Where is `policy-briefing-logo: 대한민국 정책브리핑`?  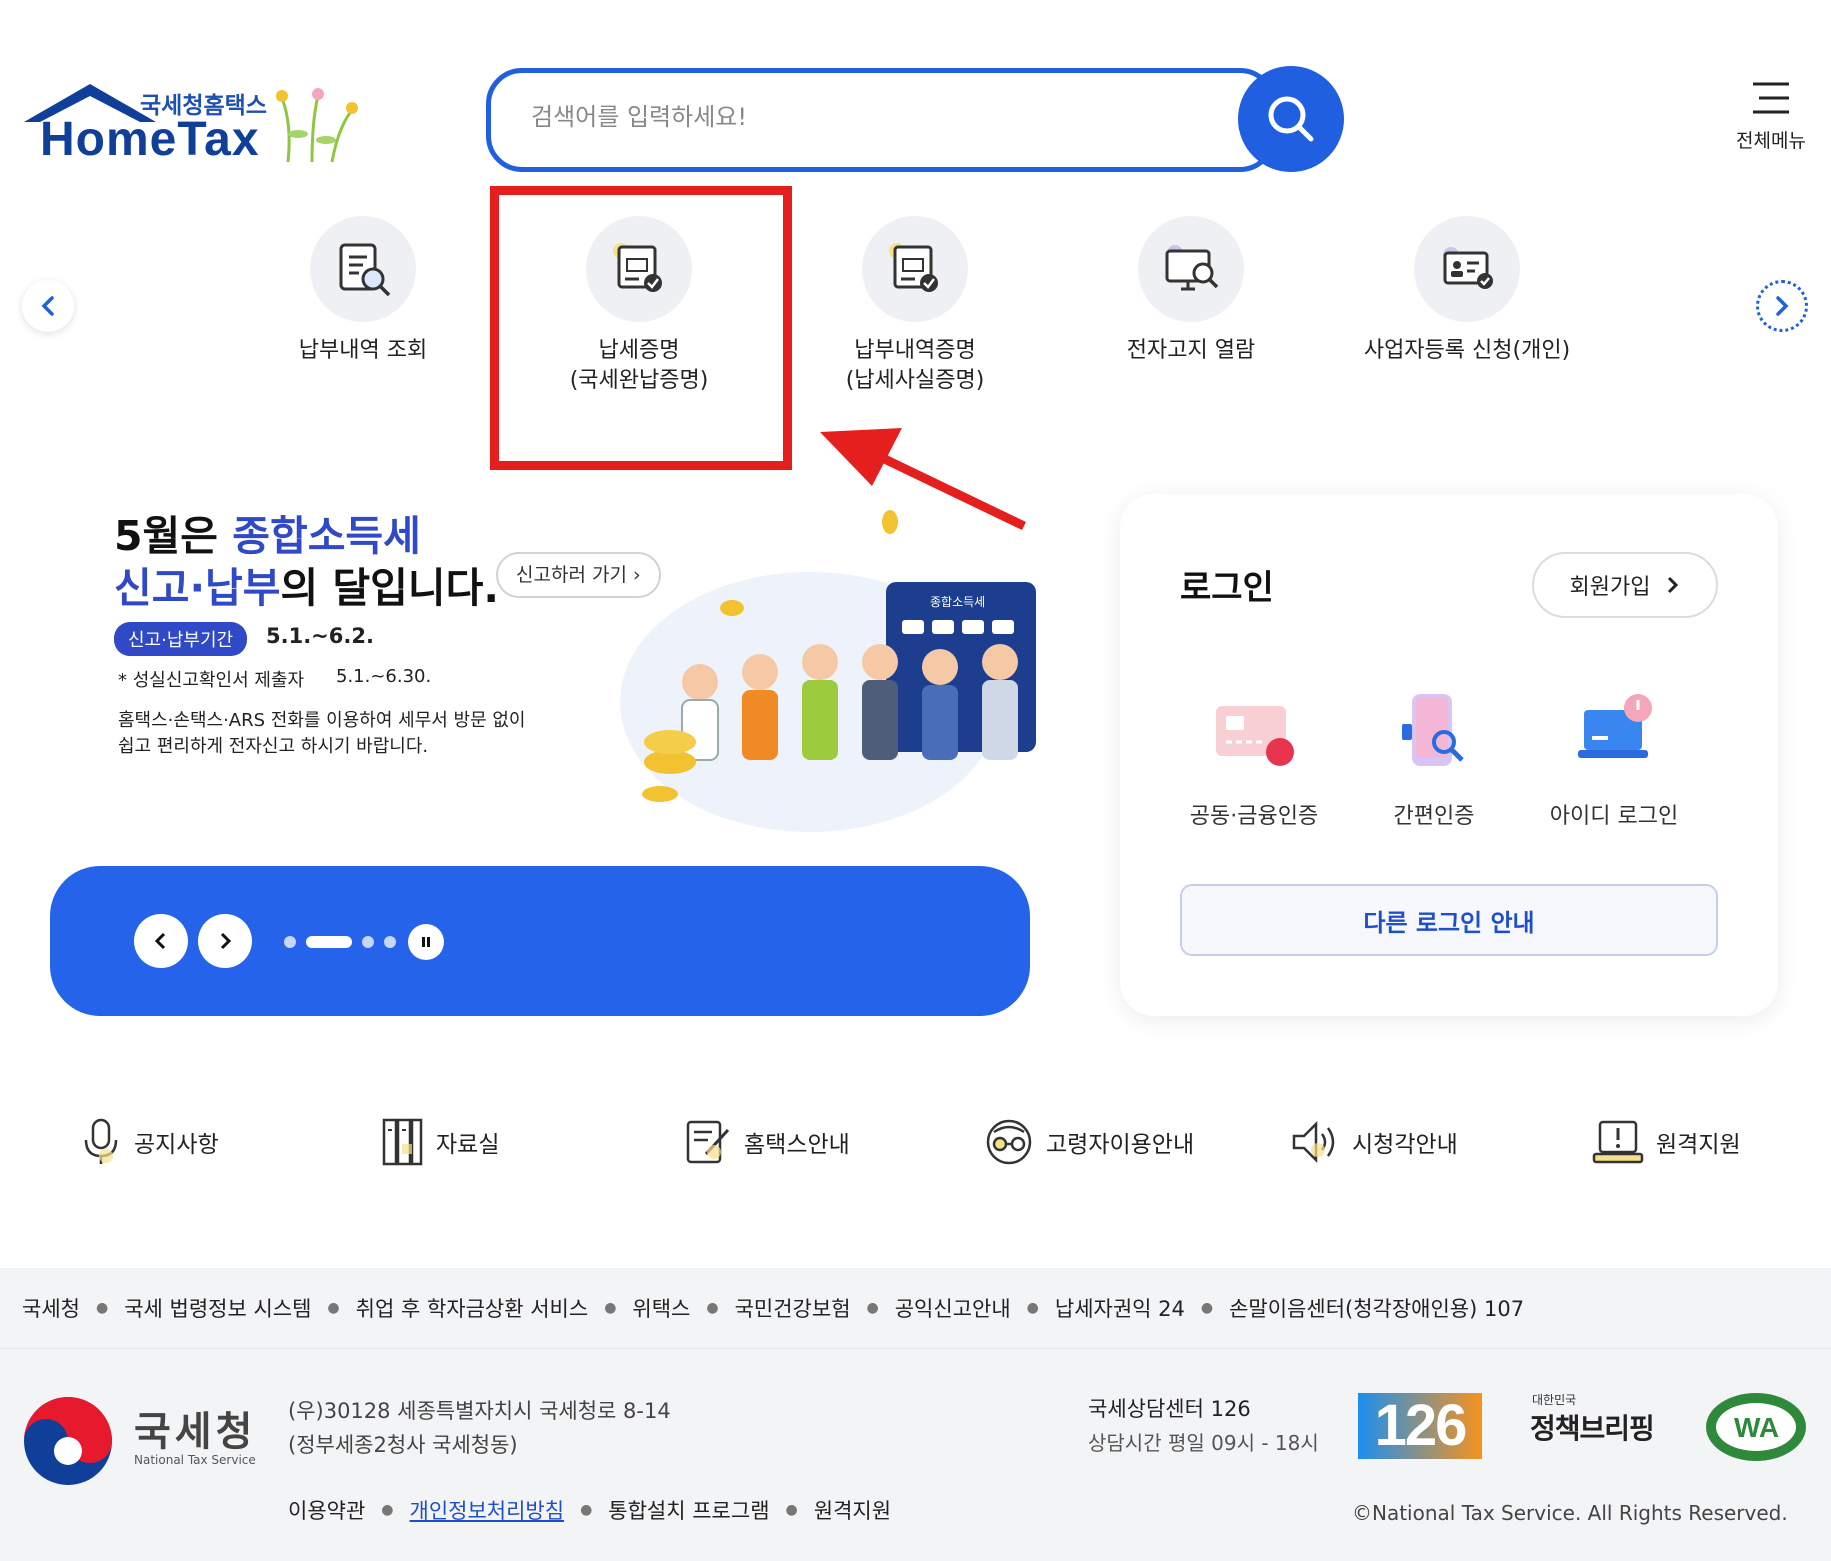 policy-briefing-logo: 대한민국 정책브리핑 is located at coordinates (1600, 1424).